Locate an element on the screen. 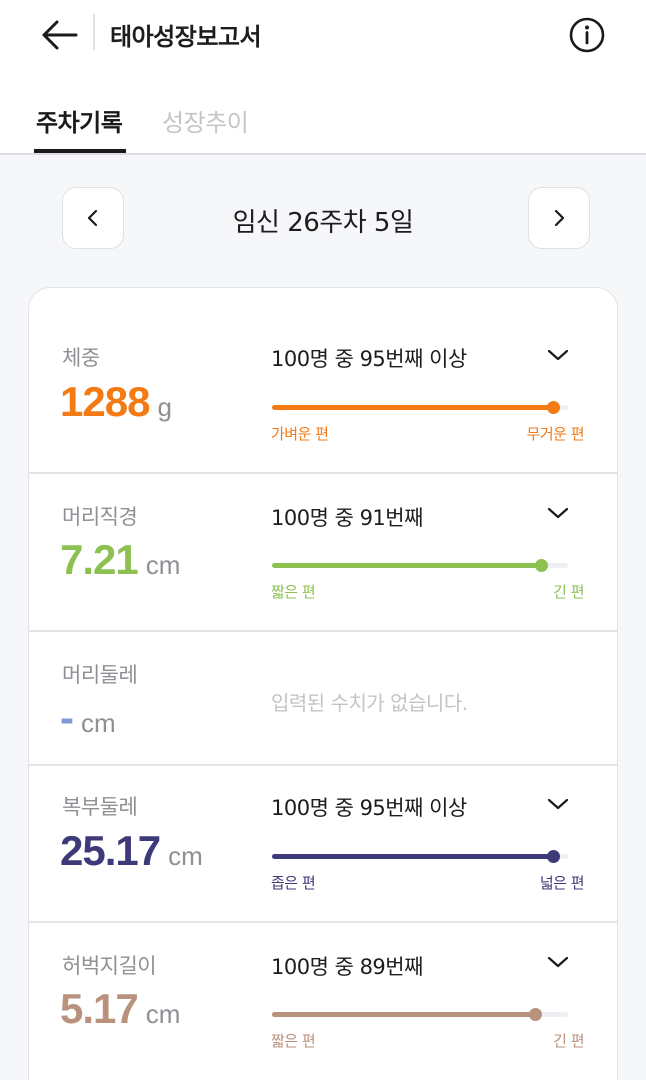 This screenshot has width=646, height=1080. low-label-head-diameter: 짧은 편 is located at coordinates (293, 592).